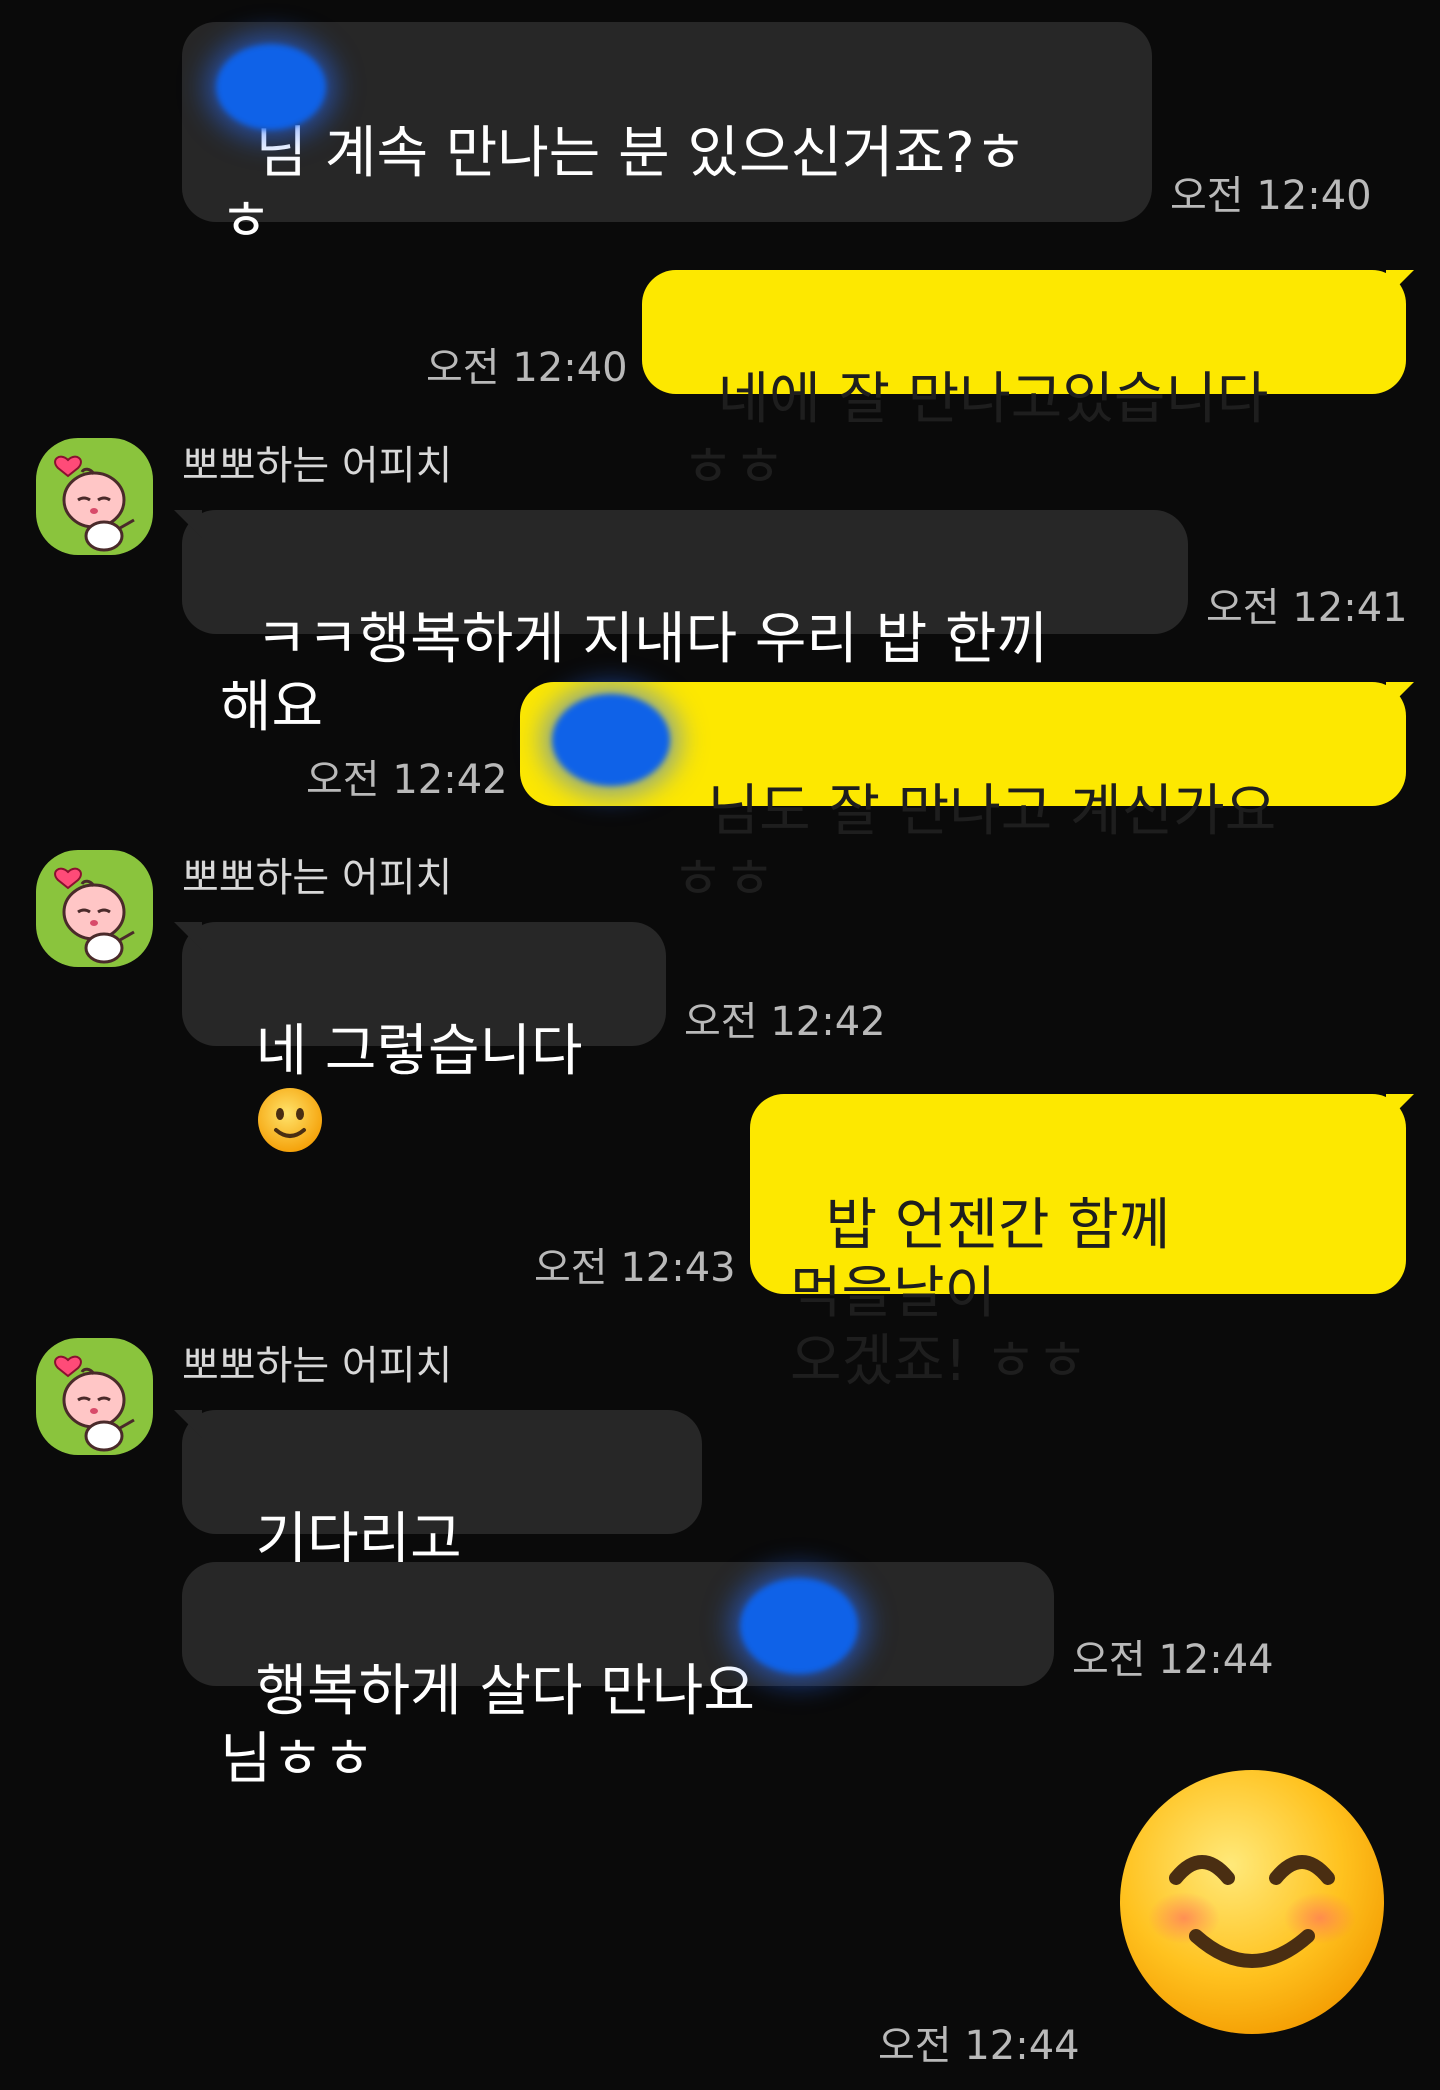  I want to click on message-bubble-incoming: 네 그렇습니다, so click(424, 1037).